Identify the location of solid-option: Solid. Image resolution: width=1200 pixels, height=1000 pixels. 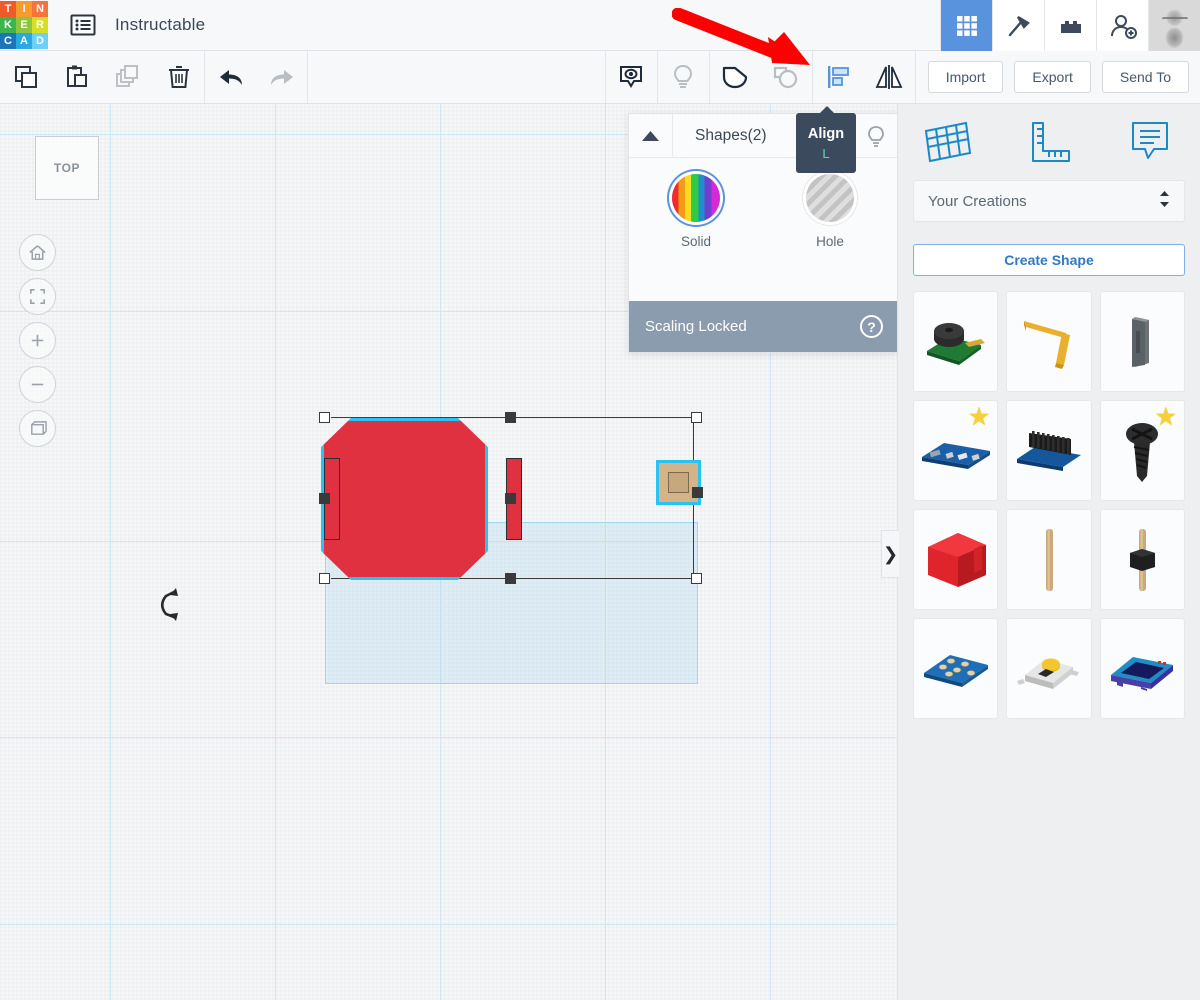
(696, 211).